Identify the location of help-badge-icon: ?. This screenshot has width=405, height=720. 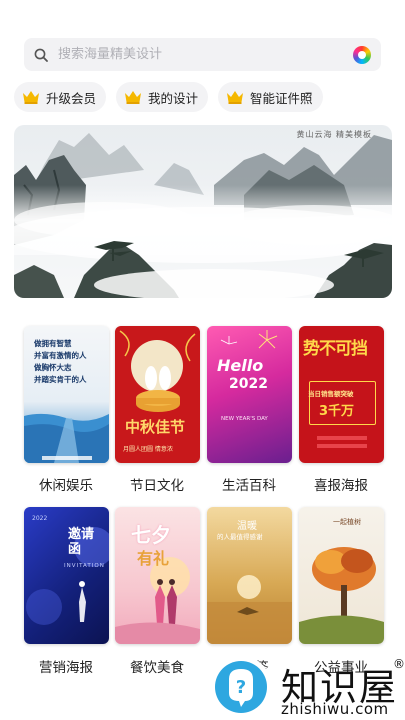
(241, 687).